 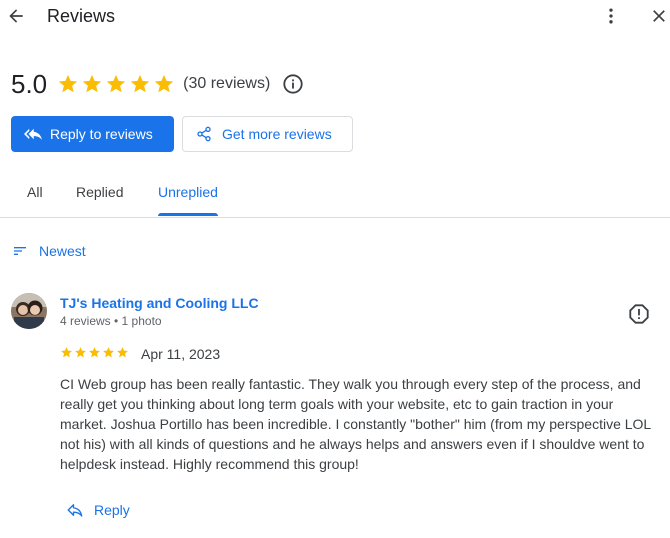 I want to click on top-bar: Reviews, so click(x=335, y=17).